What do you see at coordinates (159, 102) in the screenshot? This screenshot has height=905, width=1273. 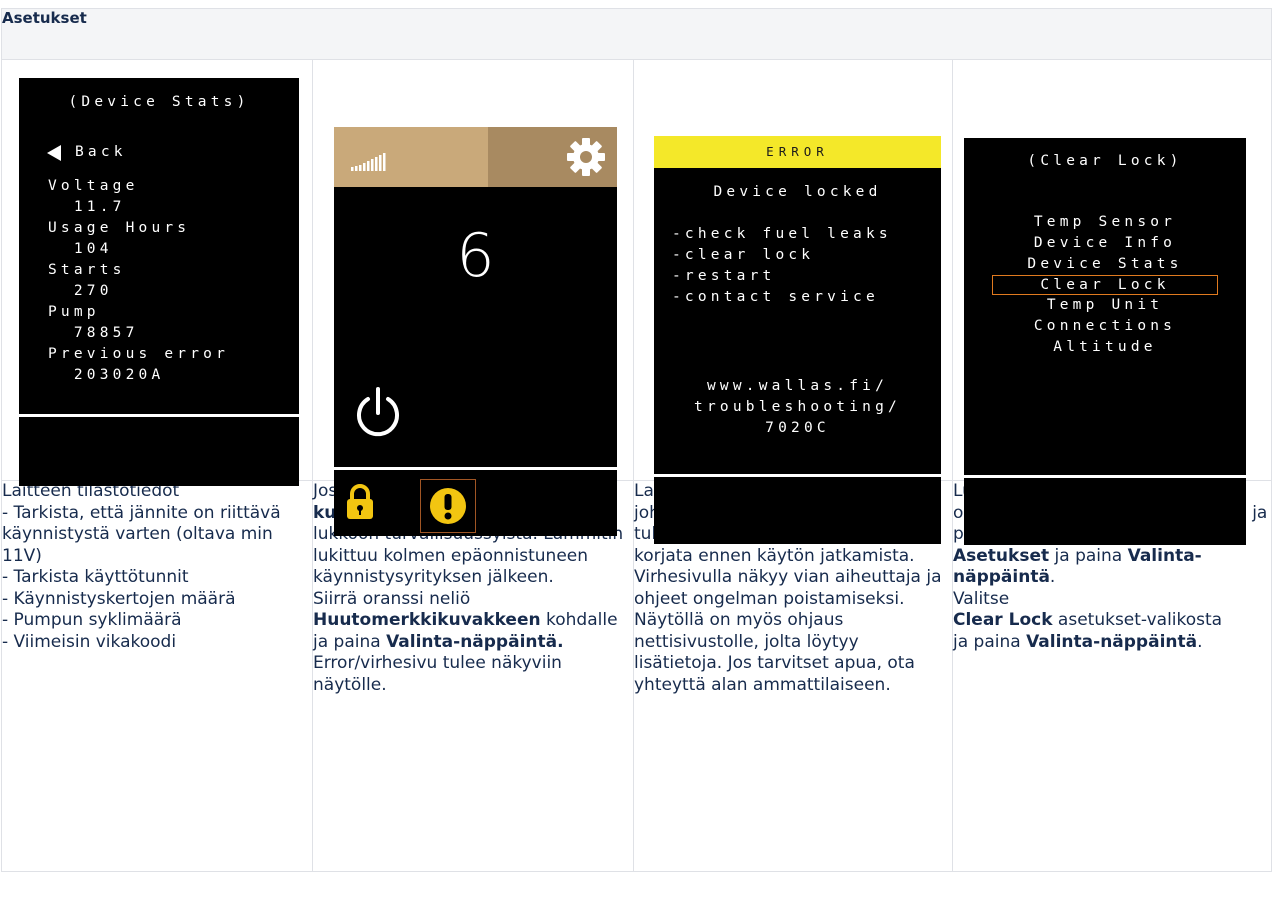 I see `screen-title: (Device Stats)` at bounding box center [159, 102].